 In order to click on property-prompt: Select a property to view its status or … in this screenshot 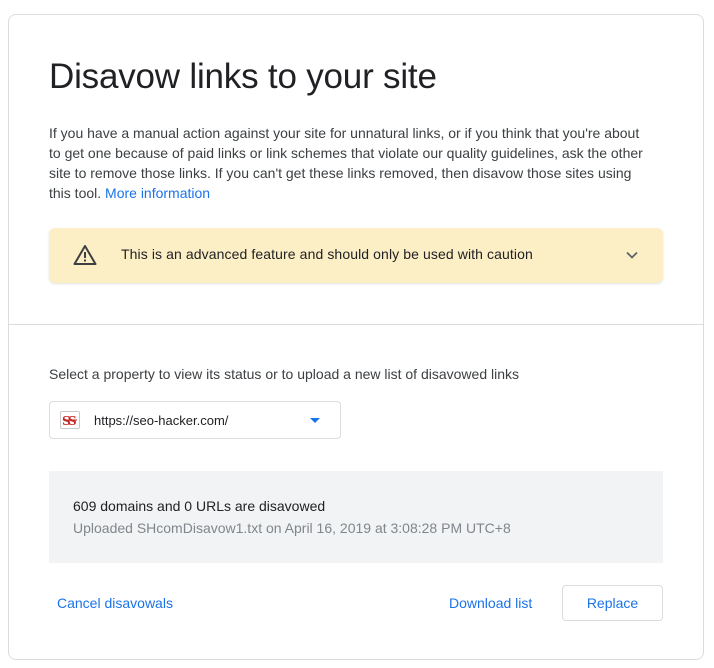, I will do `click(284, 374)`.